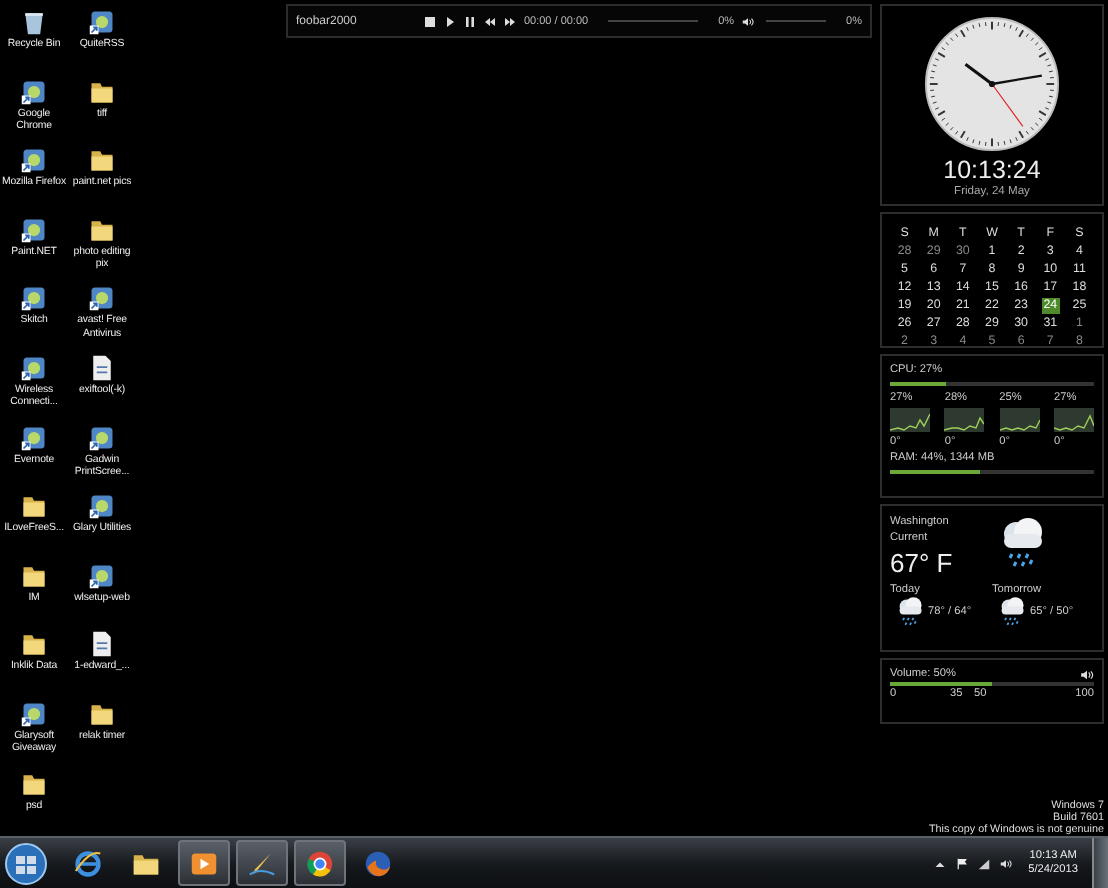 This screenshot has height=888, width=1108. What do you see at coordinates (489, 21) in the screenshot?
I see `previous-icon` at bounding box center [489, 21].